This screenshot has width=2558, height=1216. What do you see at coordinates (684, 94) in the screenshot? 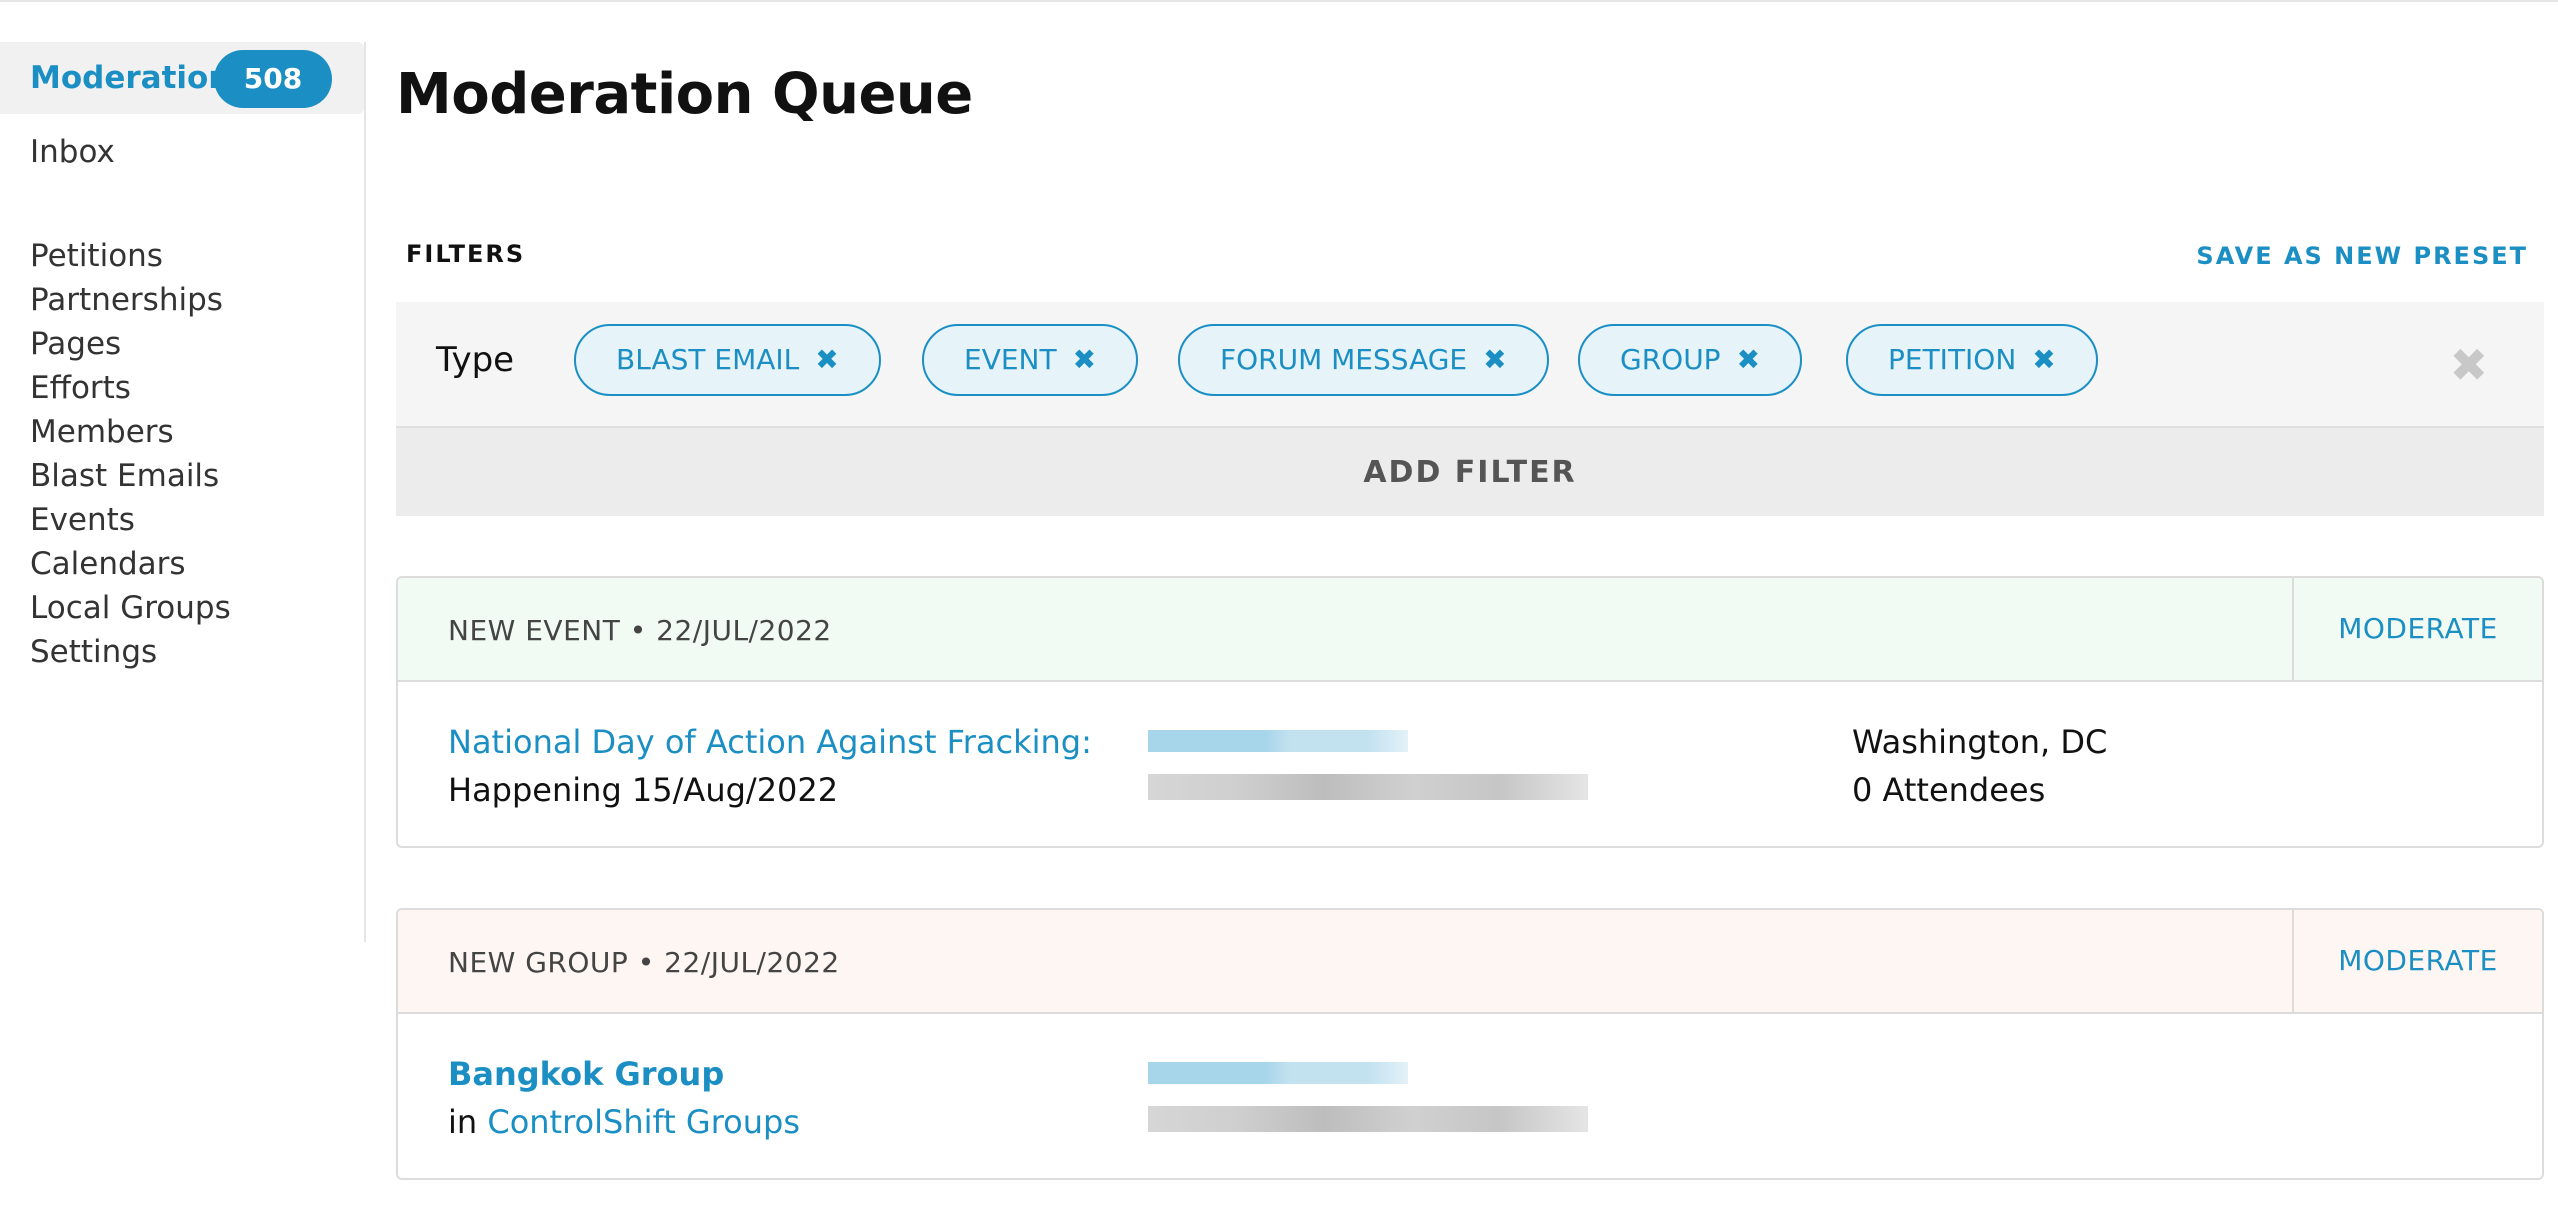
I see `page-title: Moderation Queue` at bounding box center [684, 94].